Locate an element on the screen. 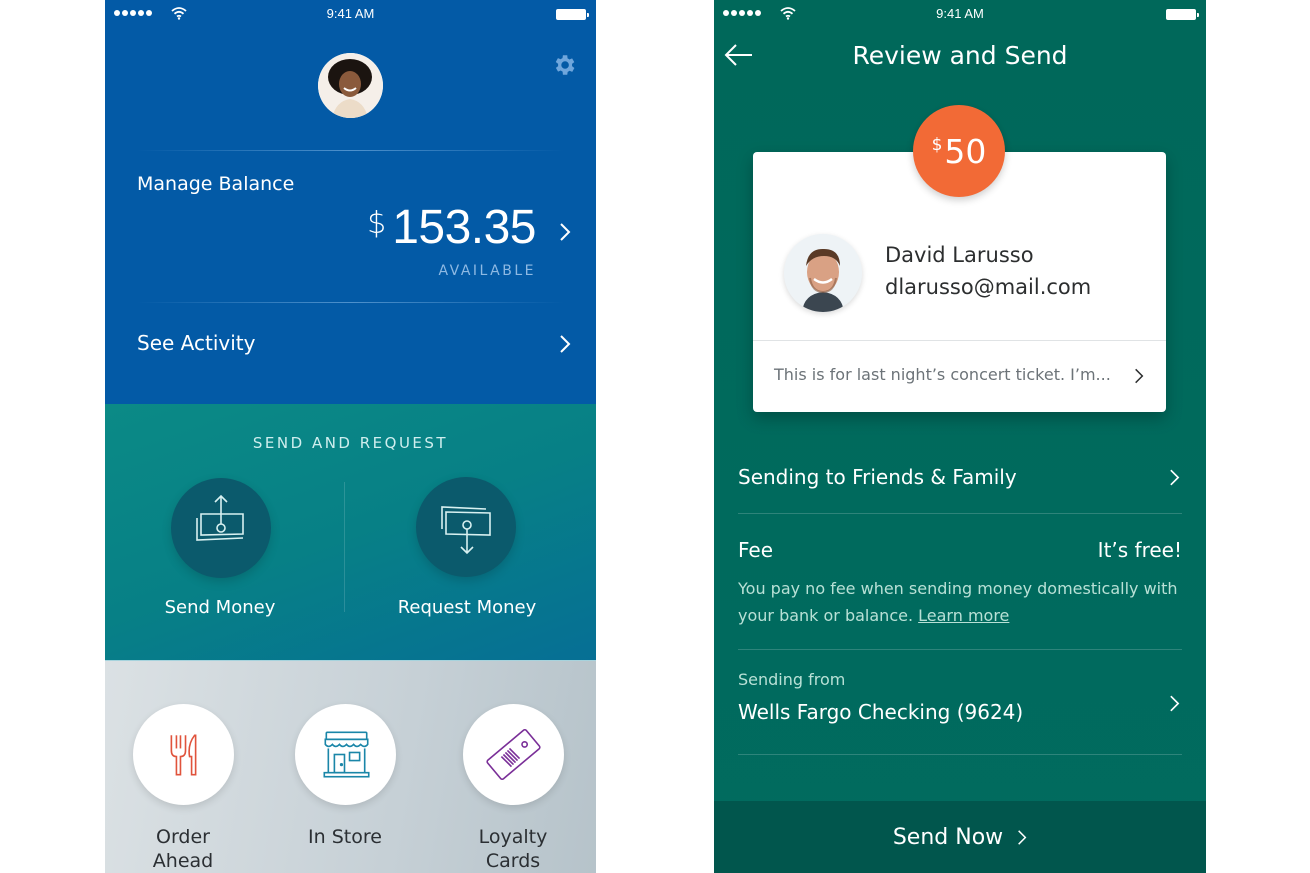 This screenshot has width=1310, height=873. learn-more-link: Learn more is located at coordinates (963, 615).